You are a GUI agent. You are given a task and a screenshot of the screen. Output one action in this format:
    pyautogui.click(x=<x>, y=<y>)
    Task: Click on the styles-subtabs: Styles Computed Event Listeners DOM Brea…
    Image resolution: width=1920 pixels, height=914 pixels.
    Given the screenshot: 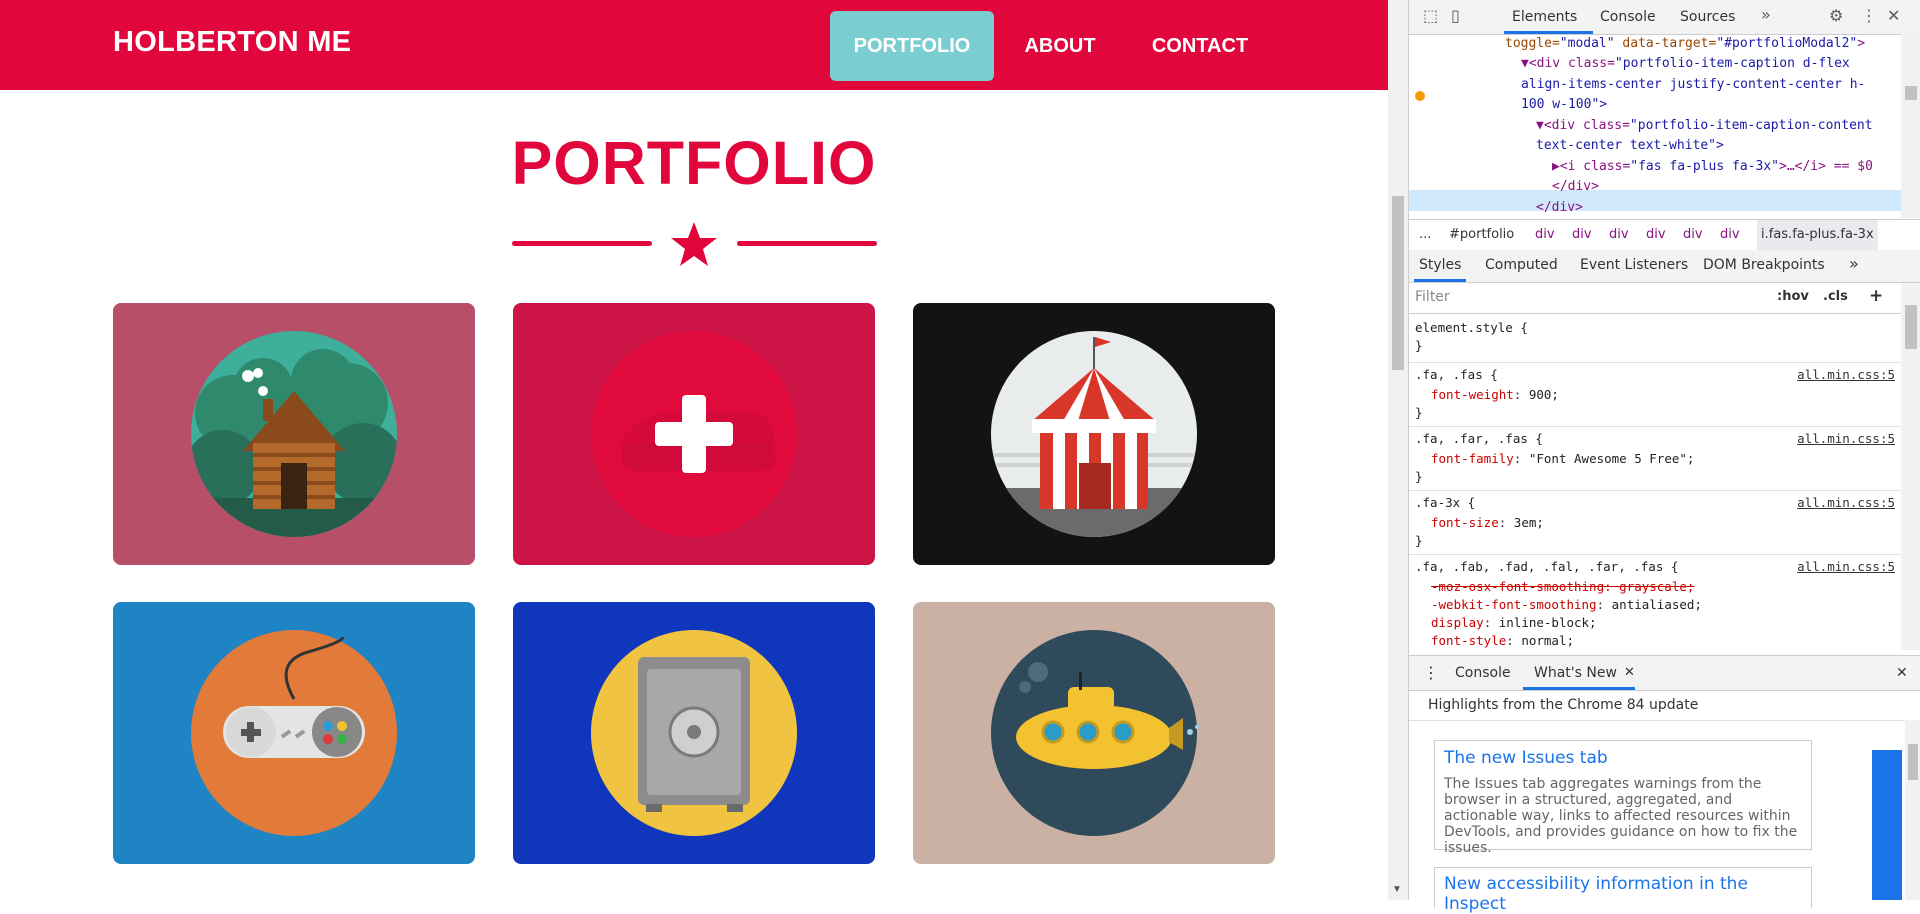 What is the action you would take?
    pyautogui.click(x=1664, y=266)
    